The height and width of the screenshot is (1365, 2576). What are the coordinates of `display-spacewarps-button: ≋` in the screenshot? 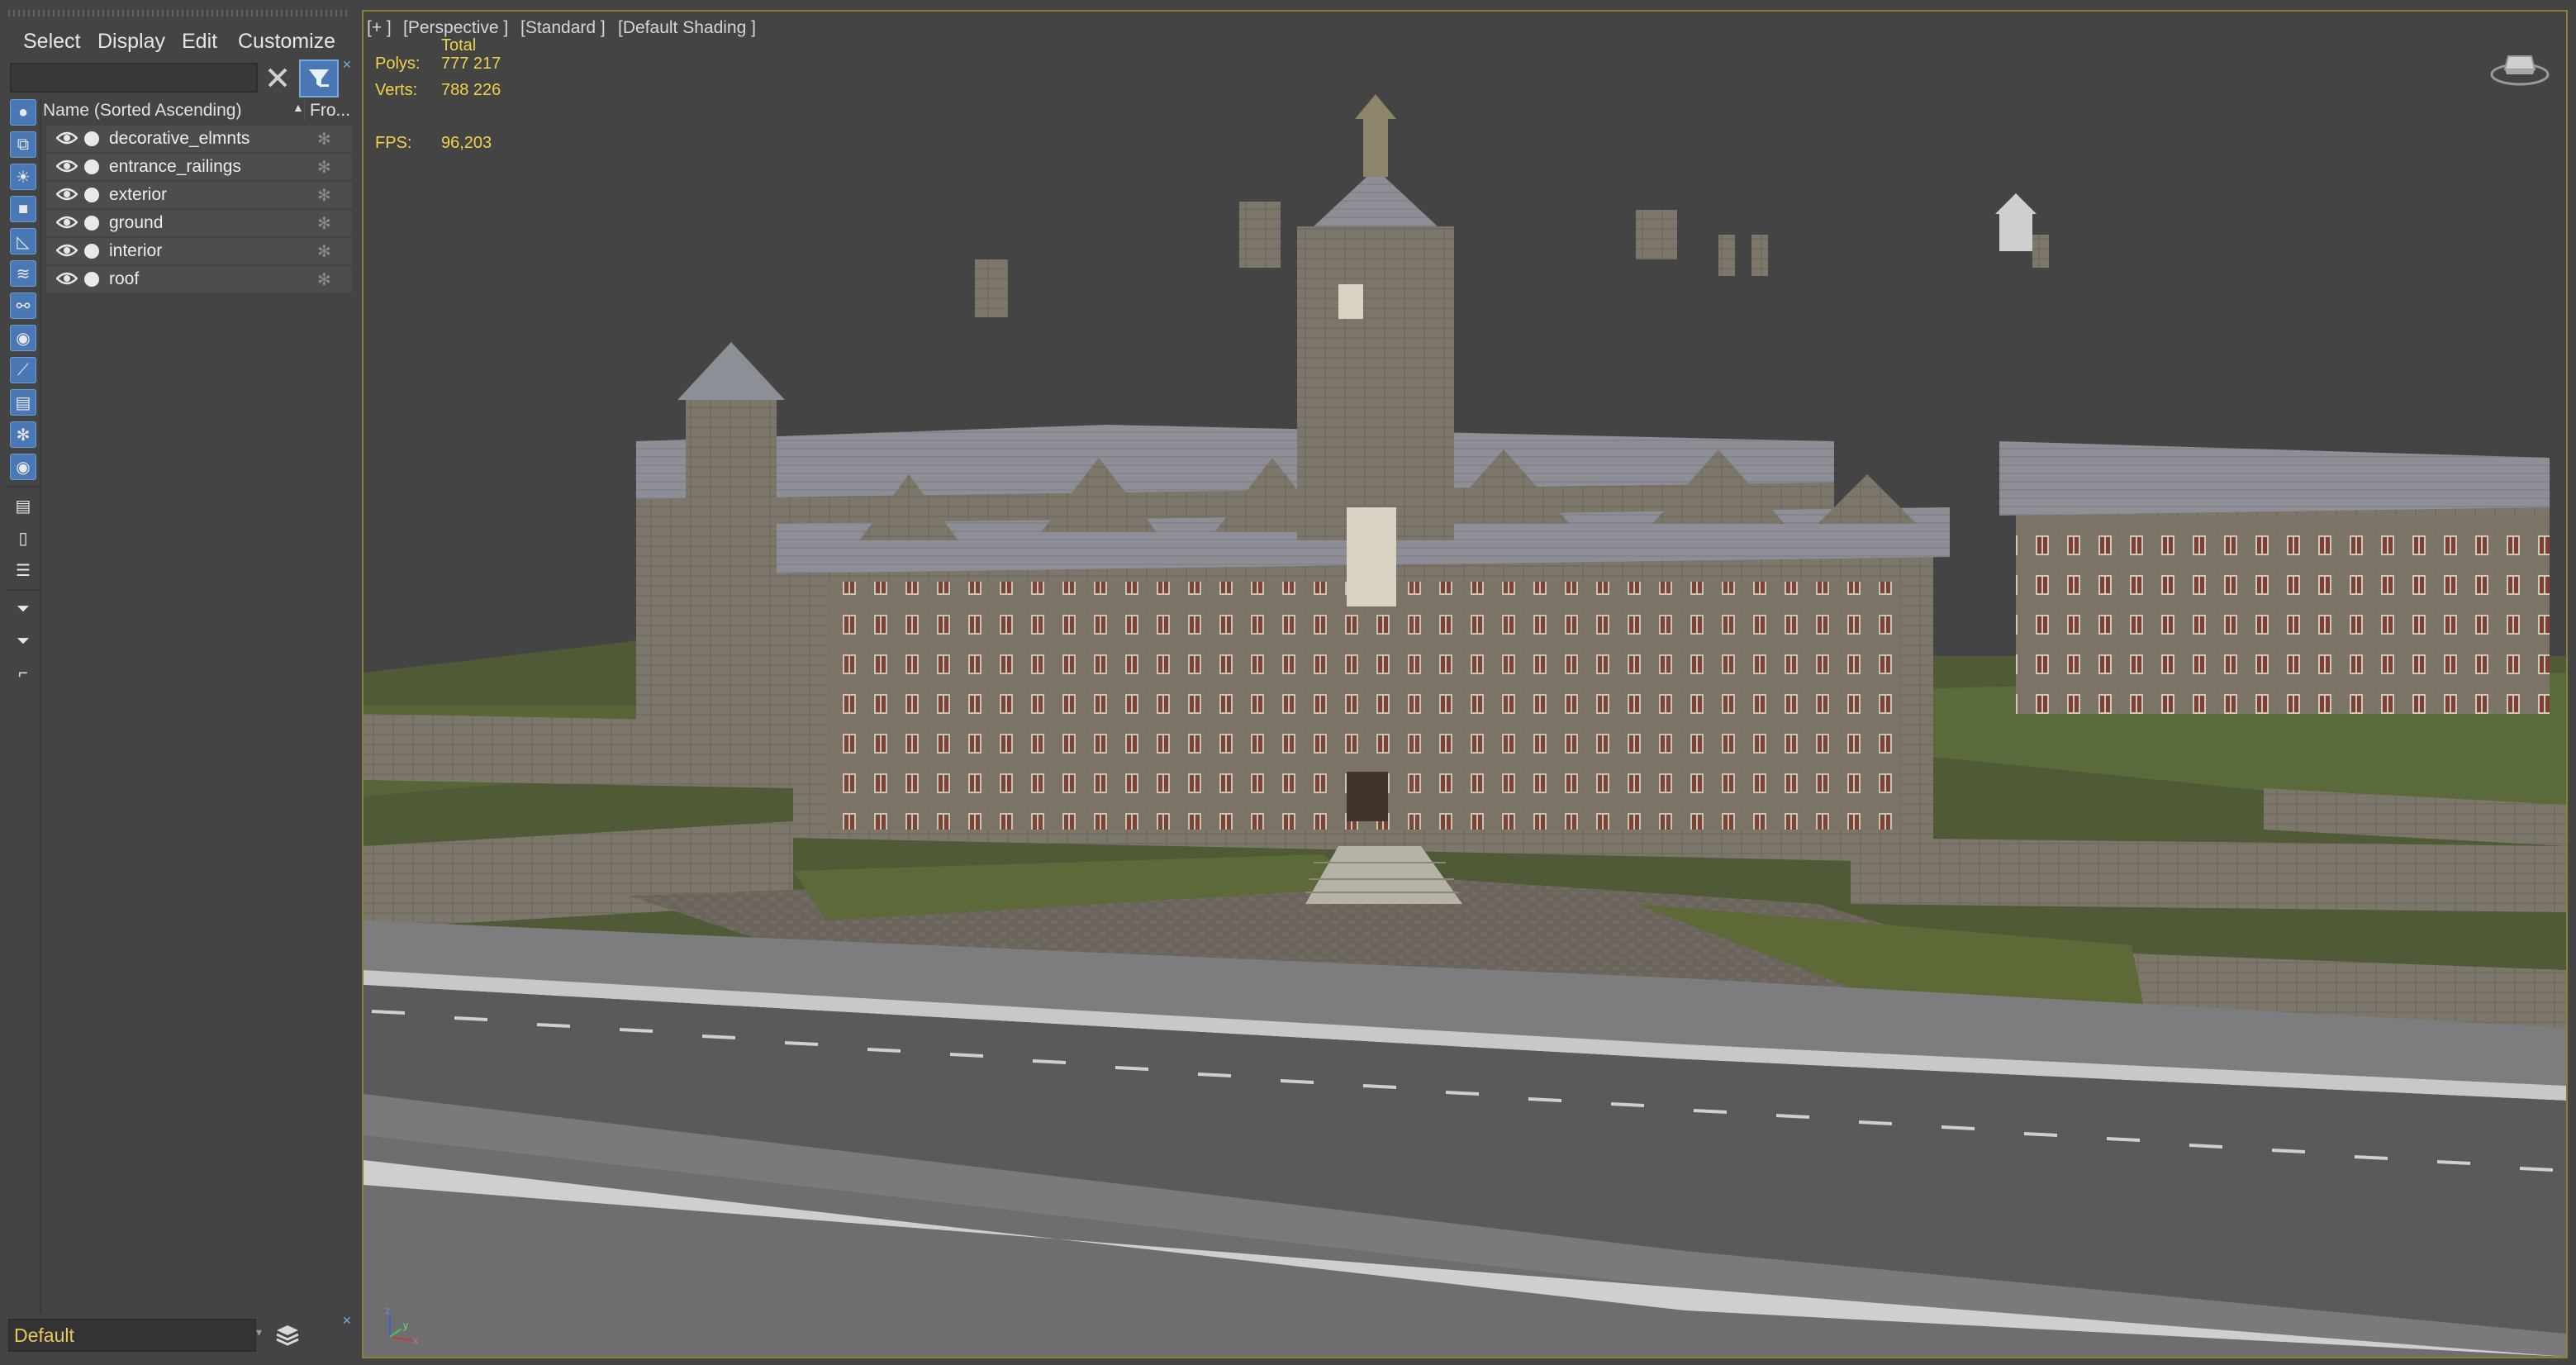 It's located at (23, 273).